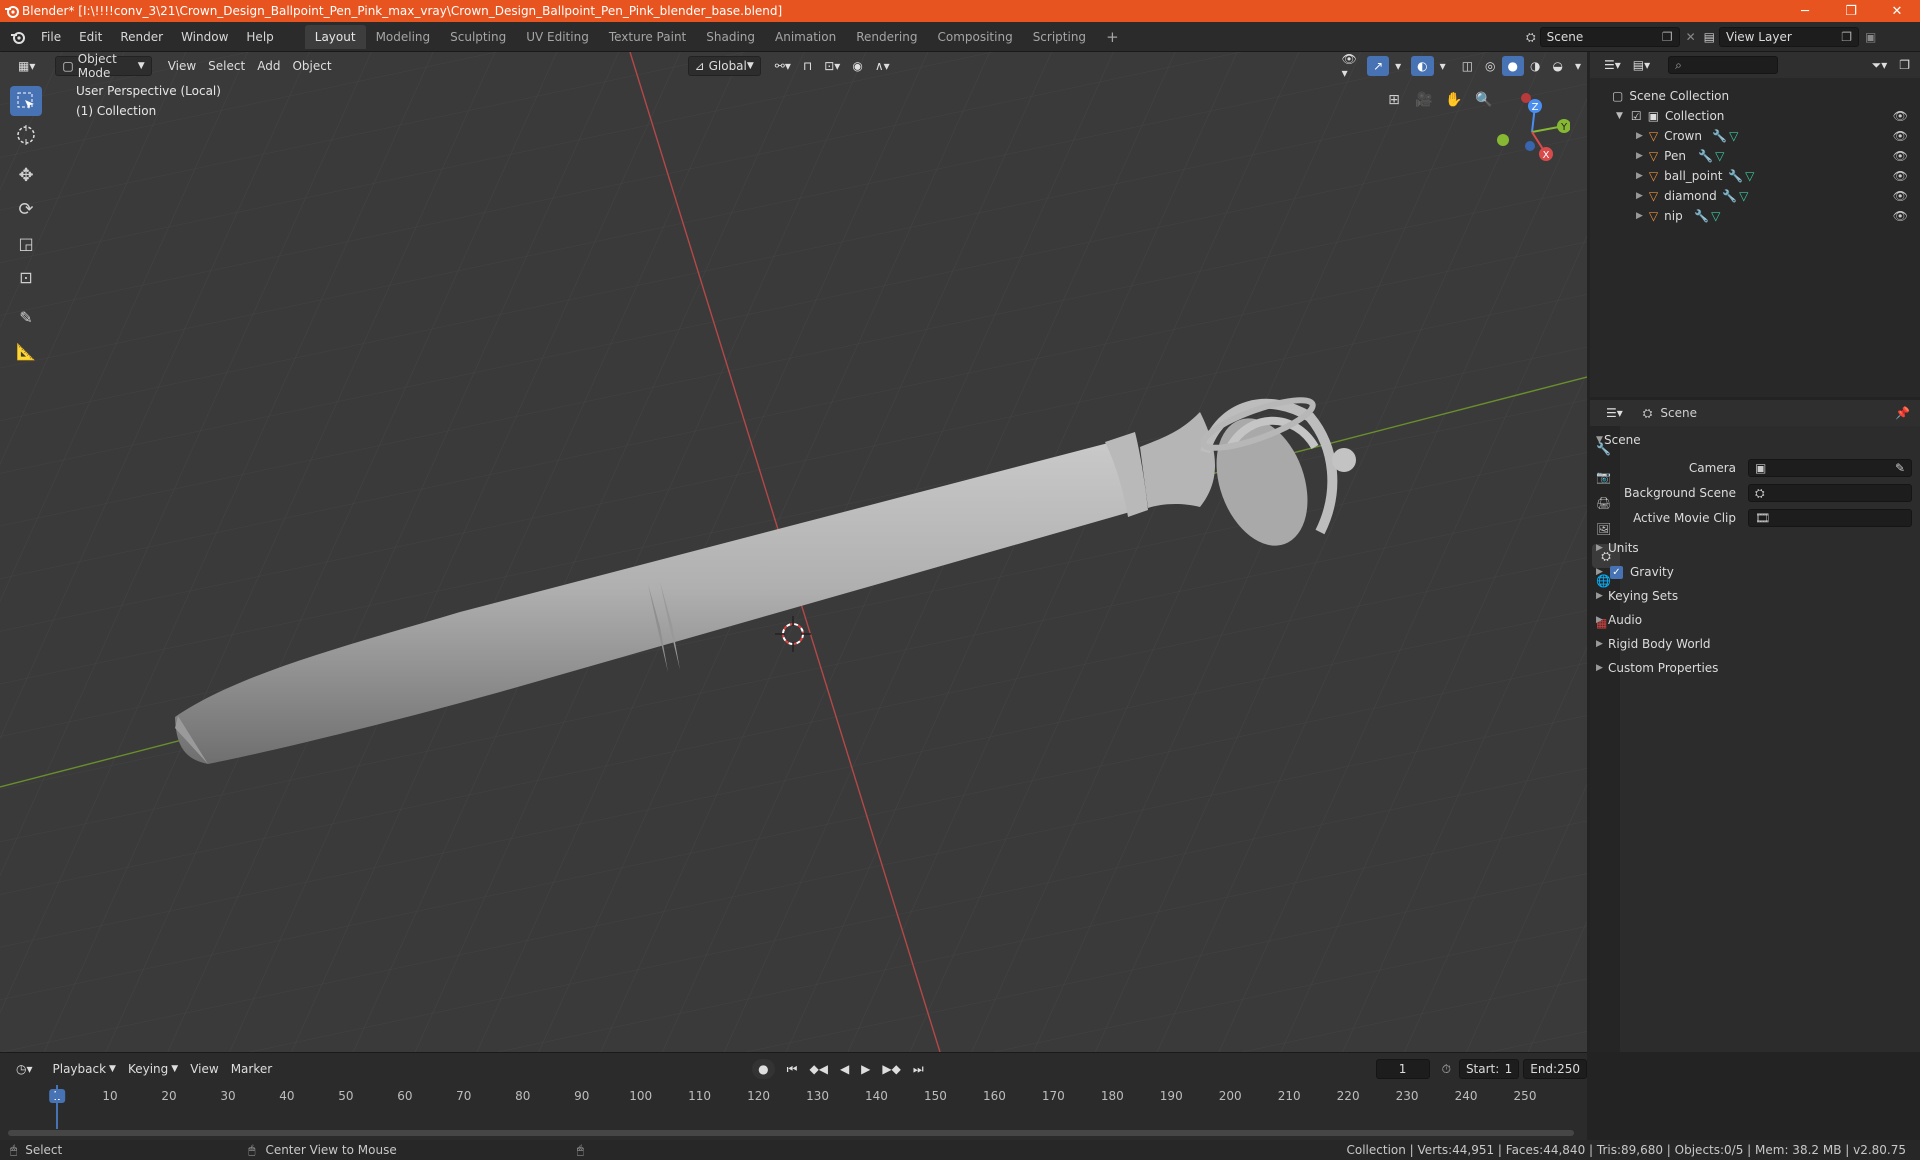 This screenshot has height=1160, width=1920. Describe the element at coordinates (832, 66) in the screenshot. I see `snap-target-icon: ⊡▾` at that location.